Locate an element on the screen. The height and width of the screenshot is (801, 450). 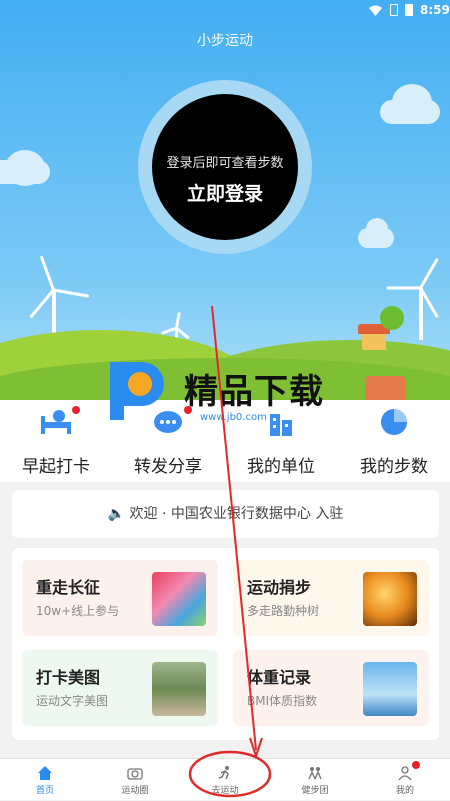
card-step-donate: 运动捐步 多走路勤种树 is located at coordinates (331, 598).